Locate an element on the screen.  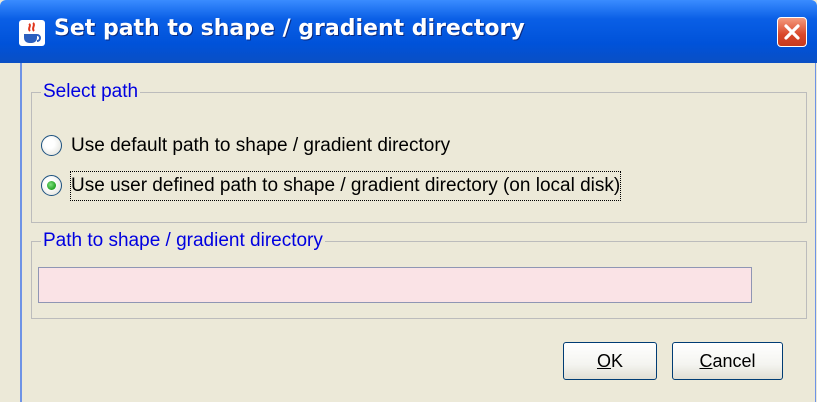
ok-button: OK is located at coordinates (610, 361).